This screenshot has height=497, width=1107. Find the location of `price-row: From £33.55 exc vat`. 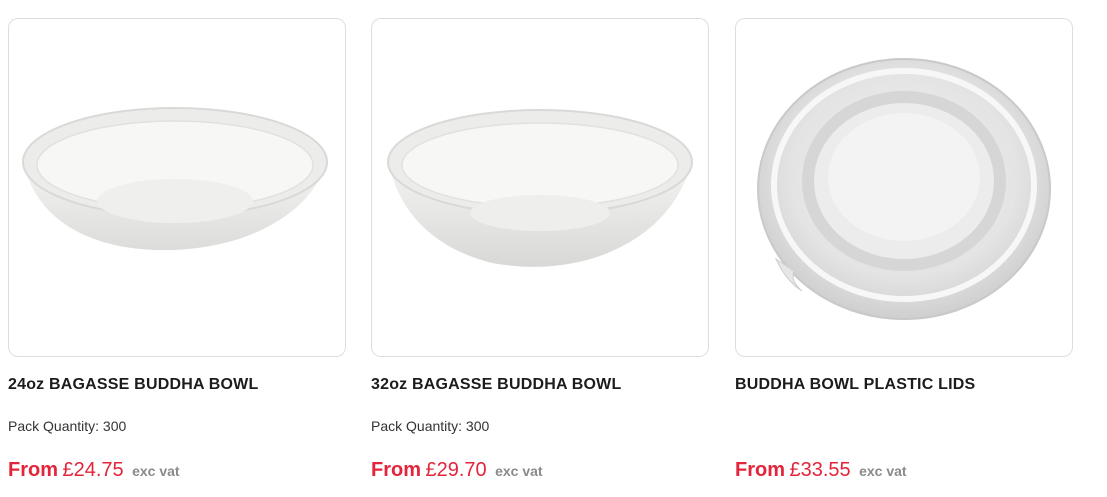

price-row: From £33.55 exc vat is located at coordinates (821, 470).